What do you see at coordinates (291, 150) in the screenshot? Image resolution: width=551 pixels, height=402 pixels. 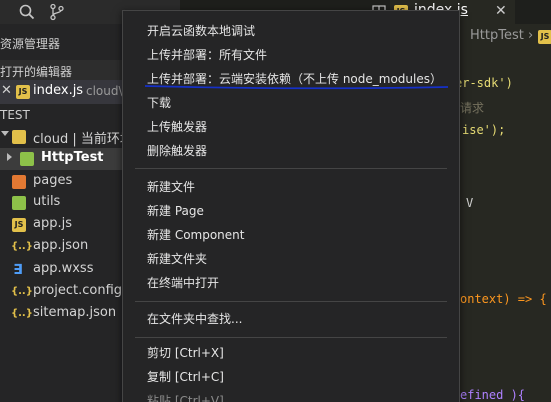 I see `menu-item-delete-trigger: 删除触发器` at bounding box center [291, 150].